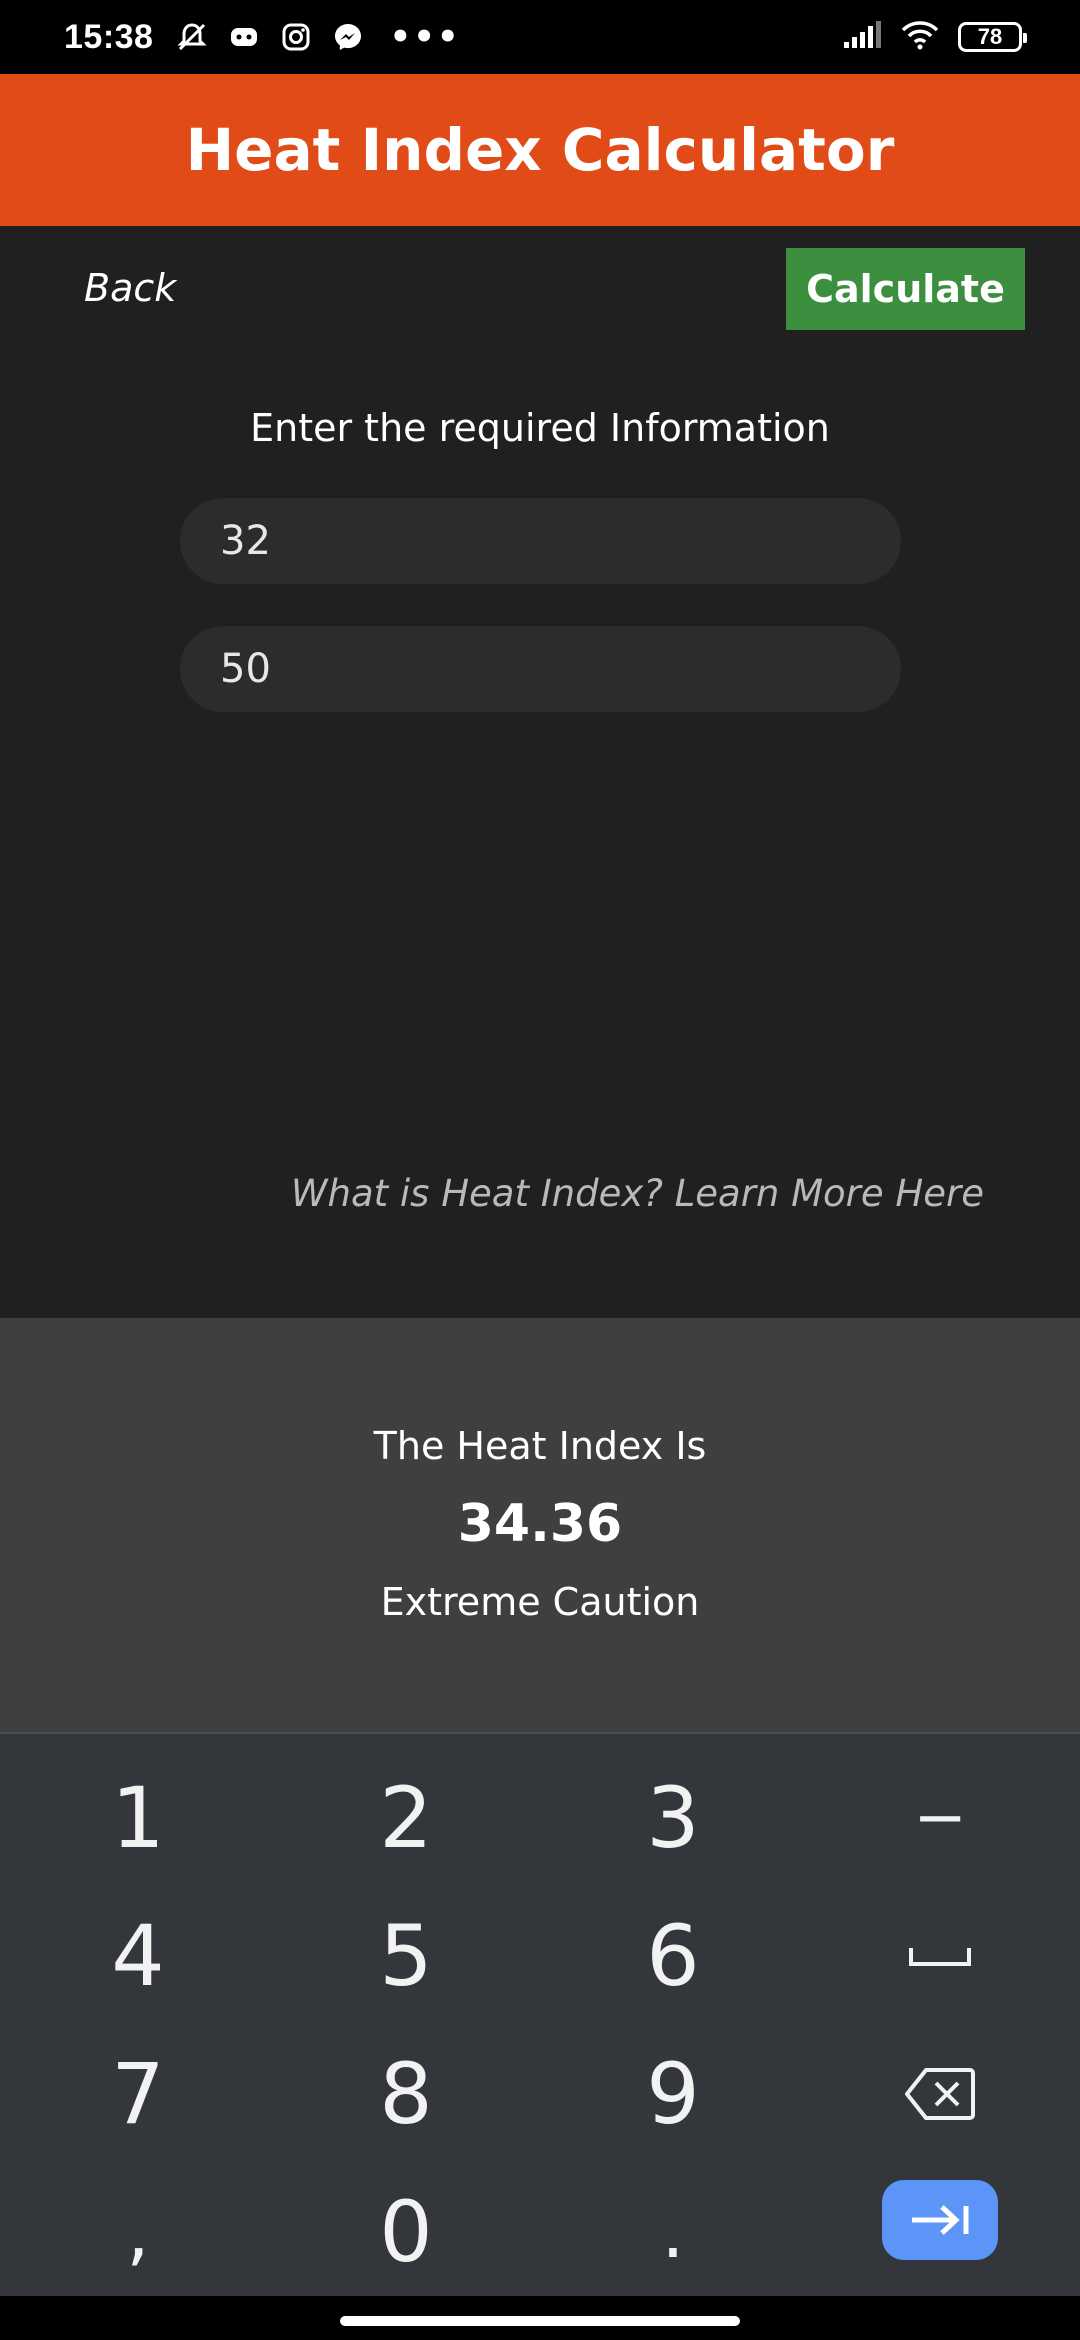 The width and height of the screenshot is (1080, 2340). I want to click on temperature-field, so click(540, 541).